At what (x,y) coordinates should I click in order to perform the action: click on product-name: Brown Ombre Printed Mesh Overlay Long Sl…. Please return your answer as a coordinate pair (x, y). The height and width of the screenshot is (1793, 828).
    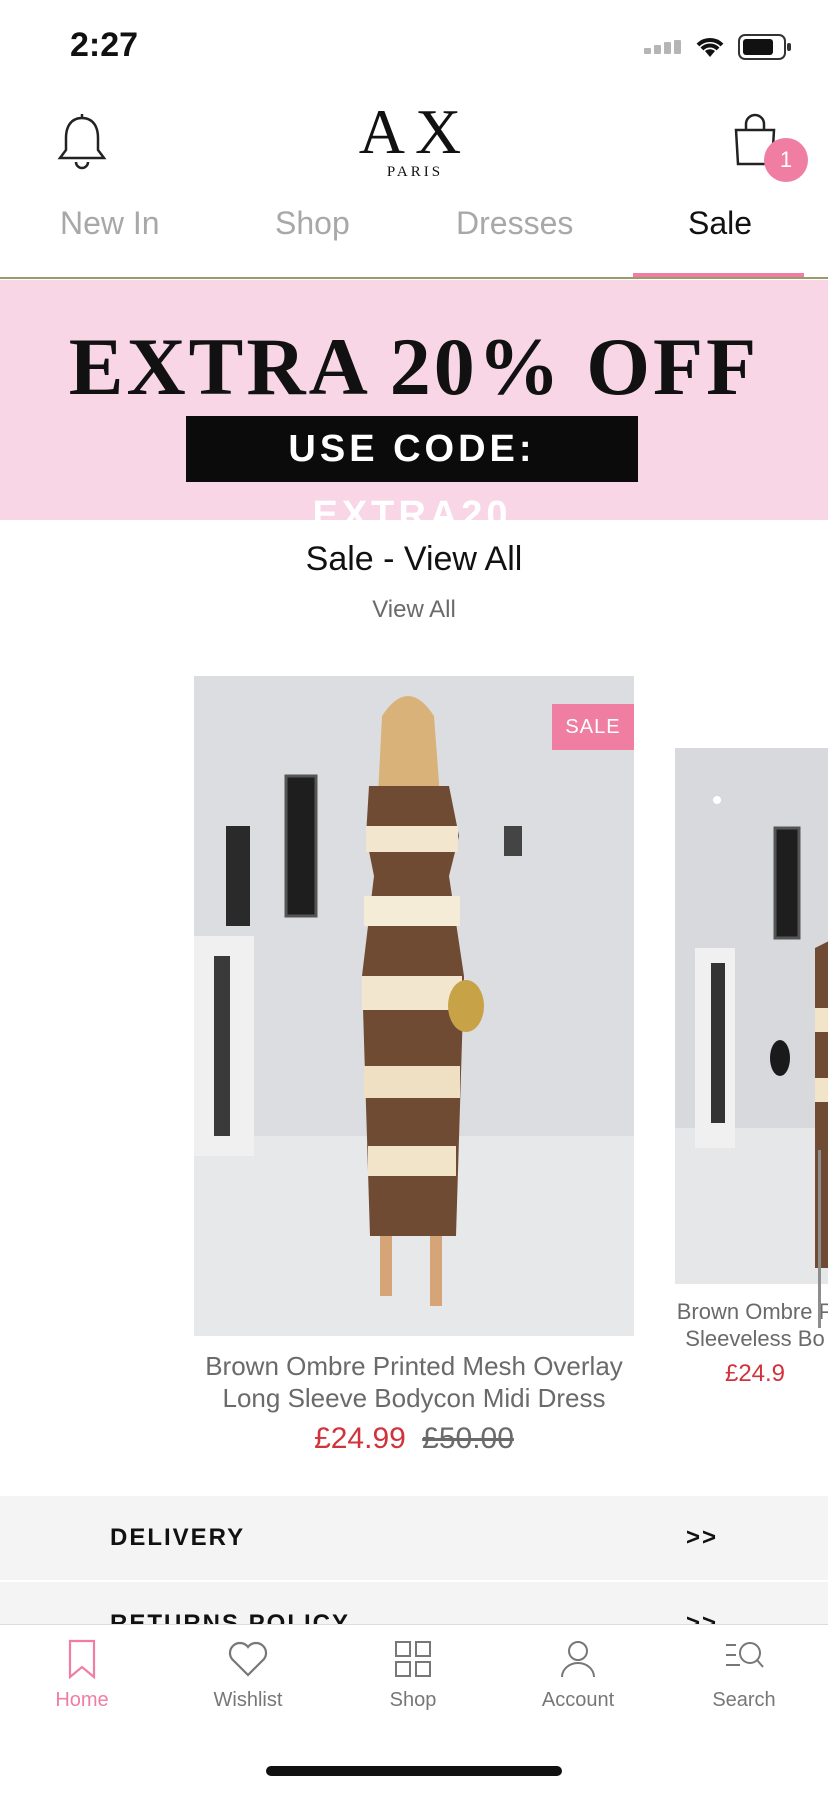
    Looking at the image, I should click on (414, 1382).